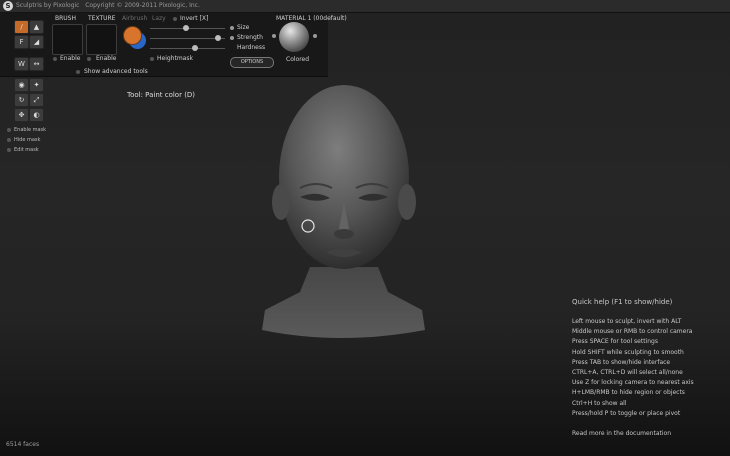  What do you see at coordinates (89, 59) in the screenshot?
I see `texture-enable-radio` at bounding box center [89, 59].